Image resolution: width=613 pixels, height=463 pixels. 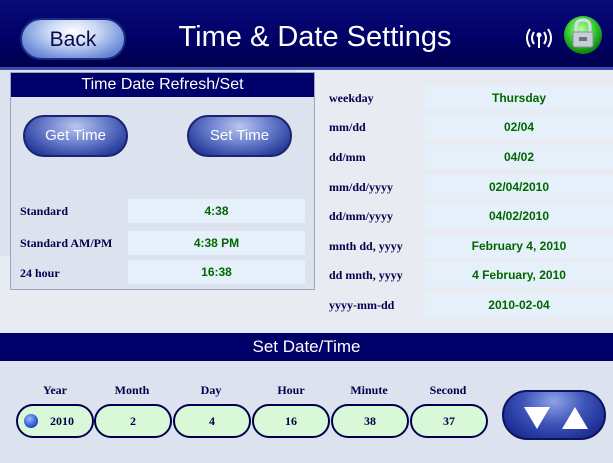 What do you see at coordinates (306, 347) in the screenshot?
I see `set-date-time-title: Set Date/Time` at bounding box center [306, 347].